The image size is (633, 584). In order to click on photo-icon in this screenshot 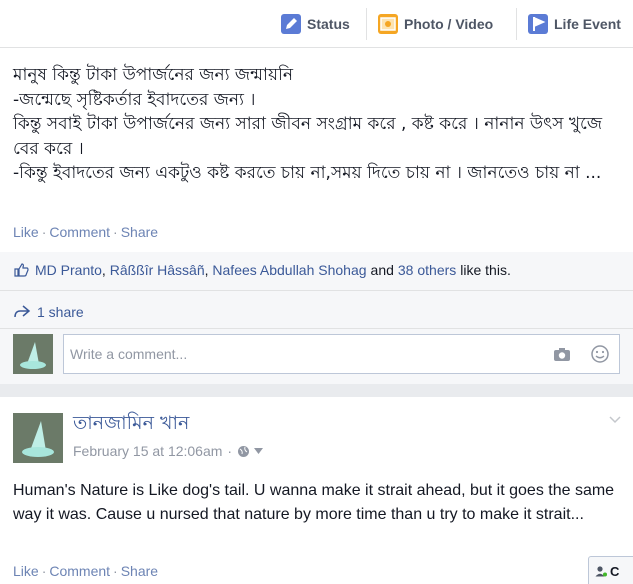, I will do `click(388, 23)`.